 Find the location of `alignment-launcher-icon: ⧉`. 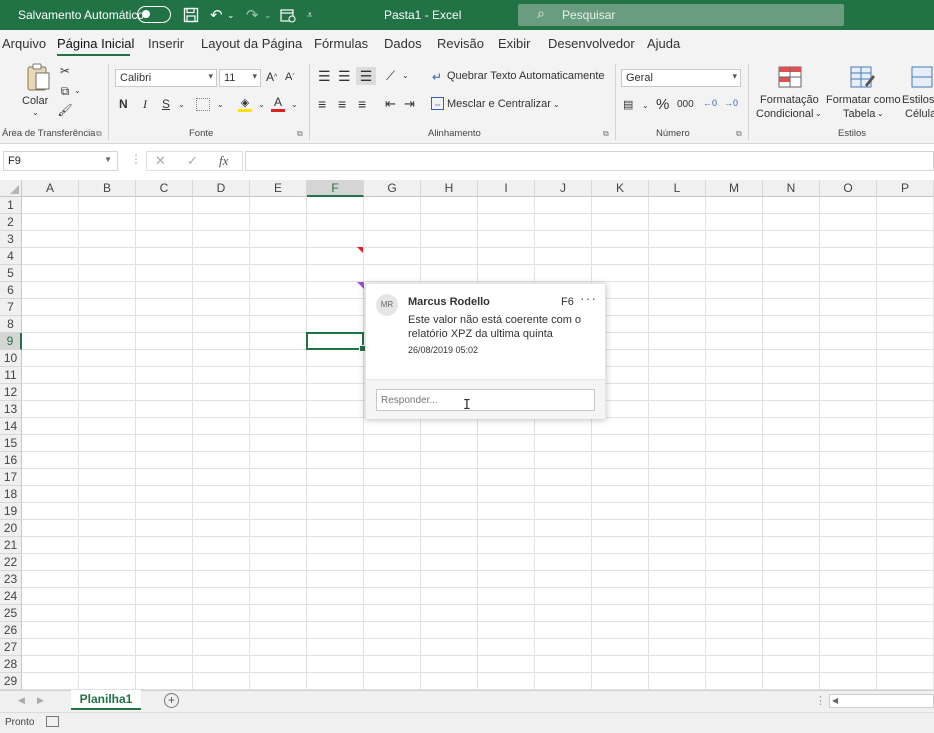

alignment-launcher-icon: ⧉ is located at coordinates (606, 134).